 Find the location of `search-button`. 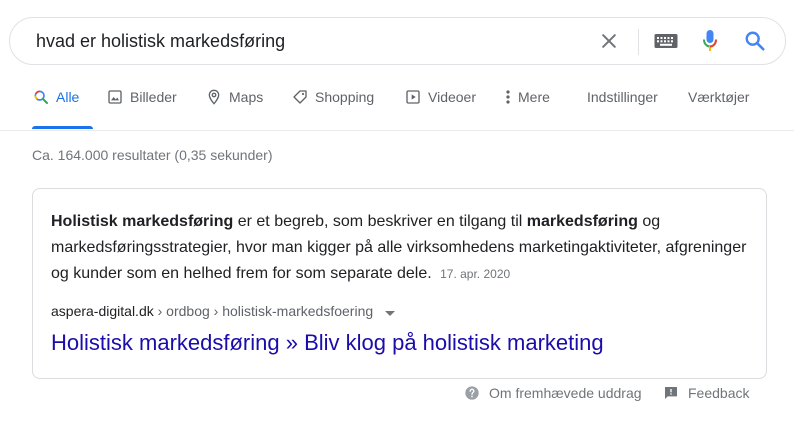

search-button is located at coordinates (755, 41).